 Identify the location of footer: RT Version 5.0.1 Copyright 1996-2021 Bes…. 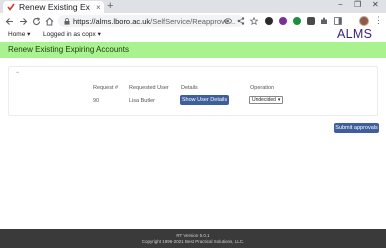
(193, 238).